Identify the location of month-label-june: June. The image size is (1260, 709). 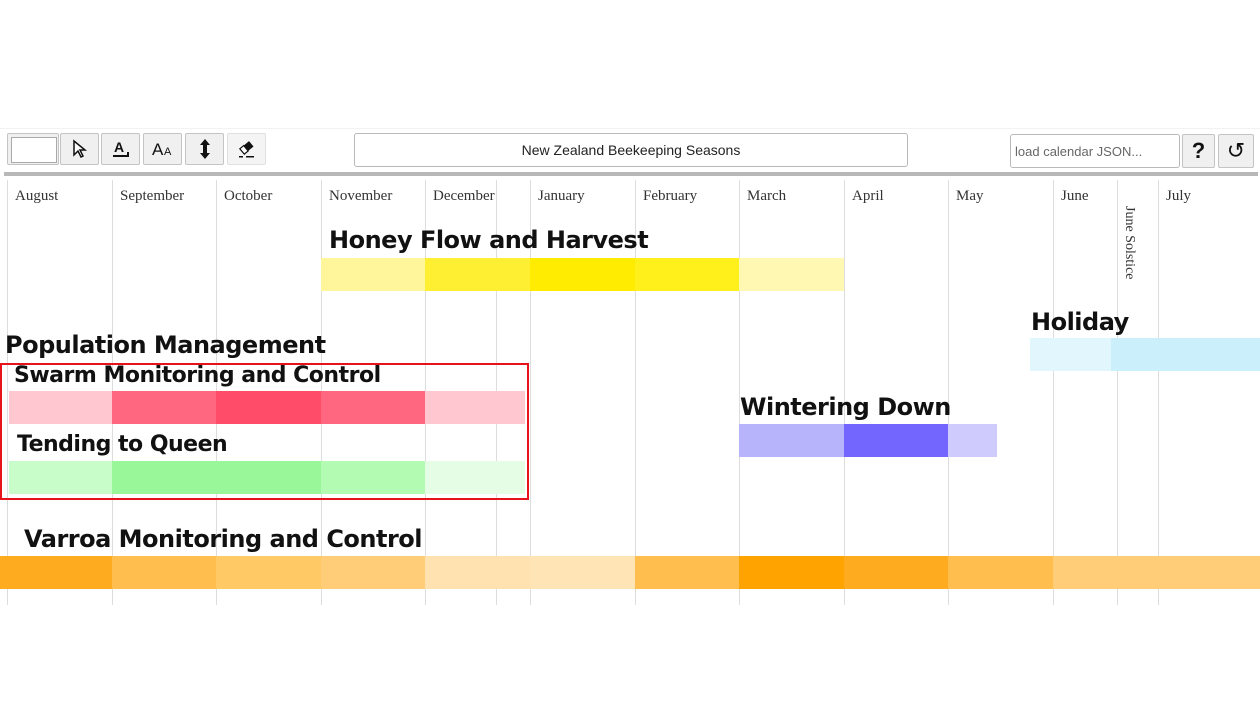
(1075, 196).